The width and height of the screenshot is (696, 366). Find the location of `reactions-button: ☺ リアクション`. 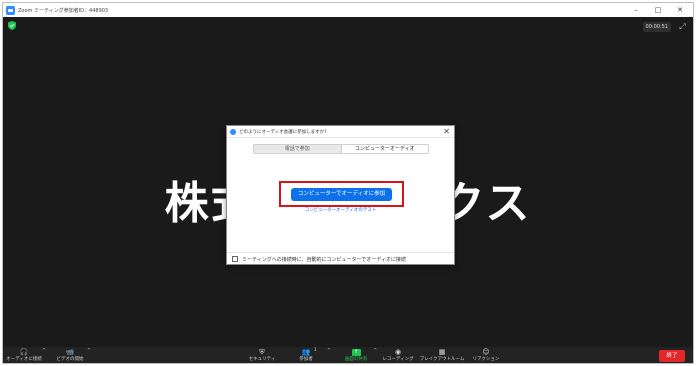

reactions-button: ☺ リアクション is located at coordinates (486, 355).